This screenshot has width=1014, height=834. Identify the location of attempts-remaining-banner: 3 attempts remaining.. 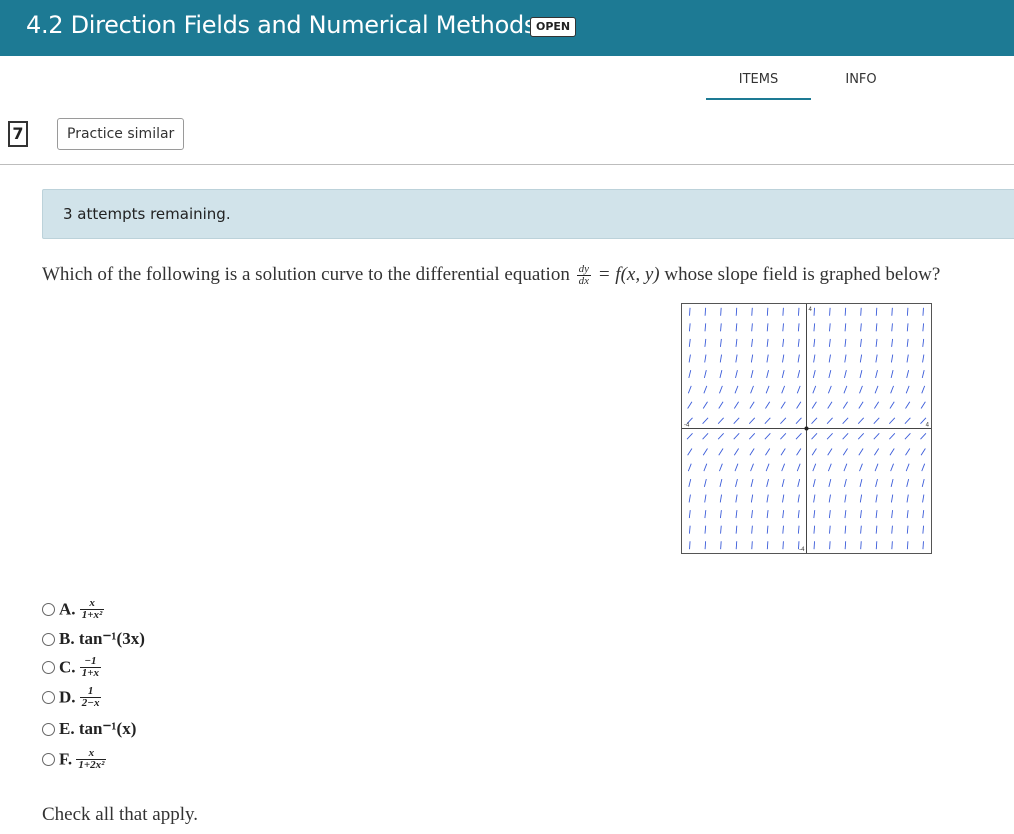
(528, 214).